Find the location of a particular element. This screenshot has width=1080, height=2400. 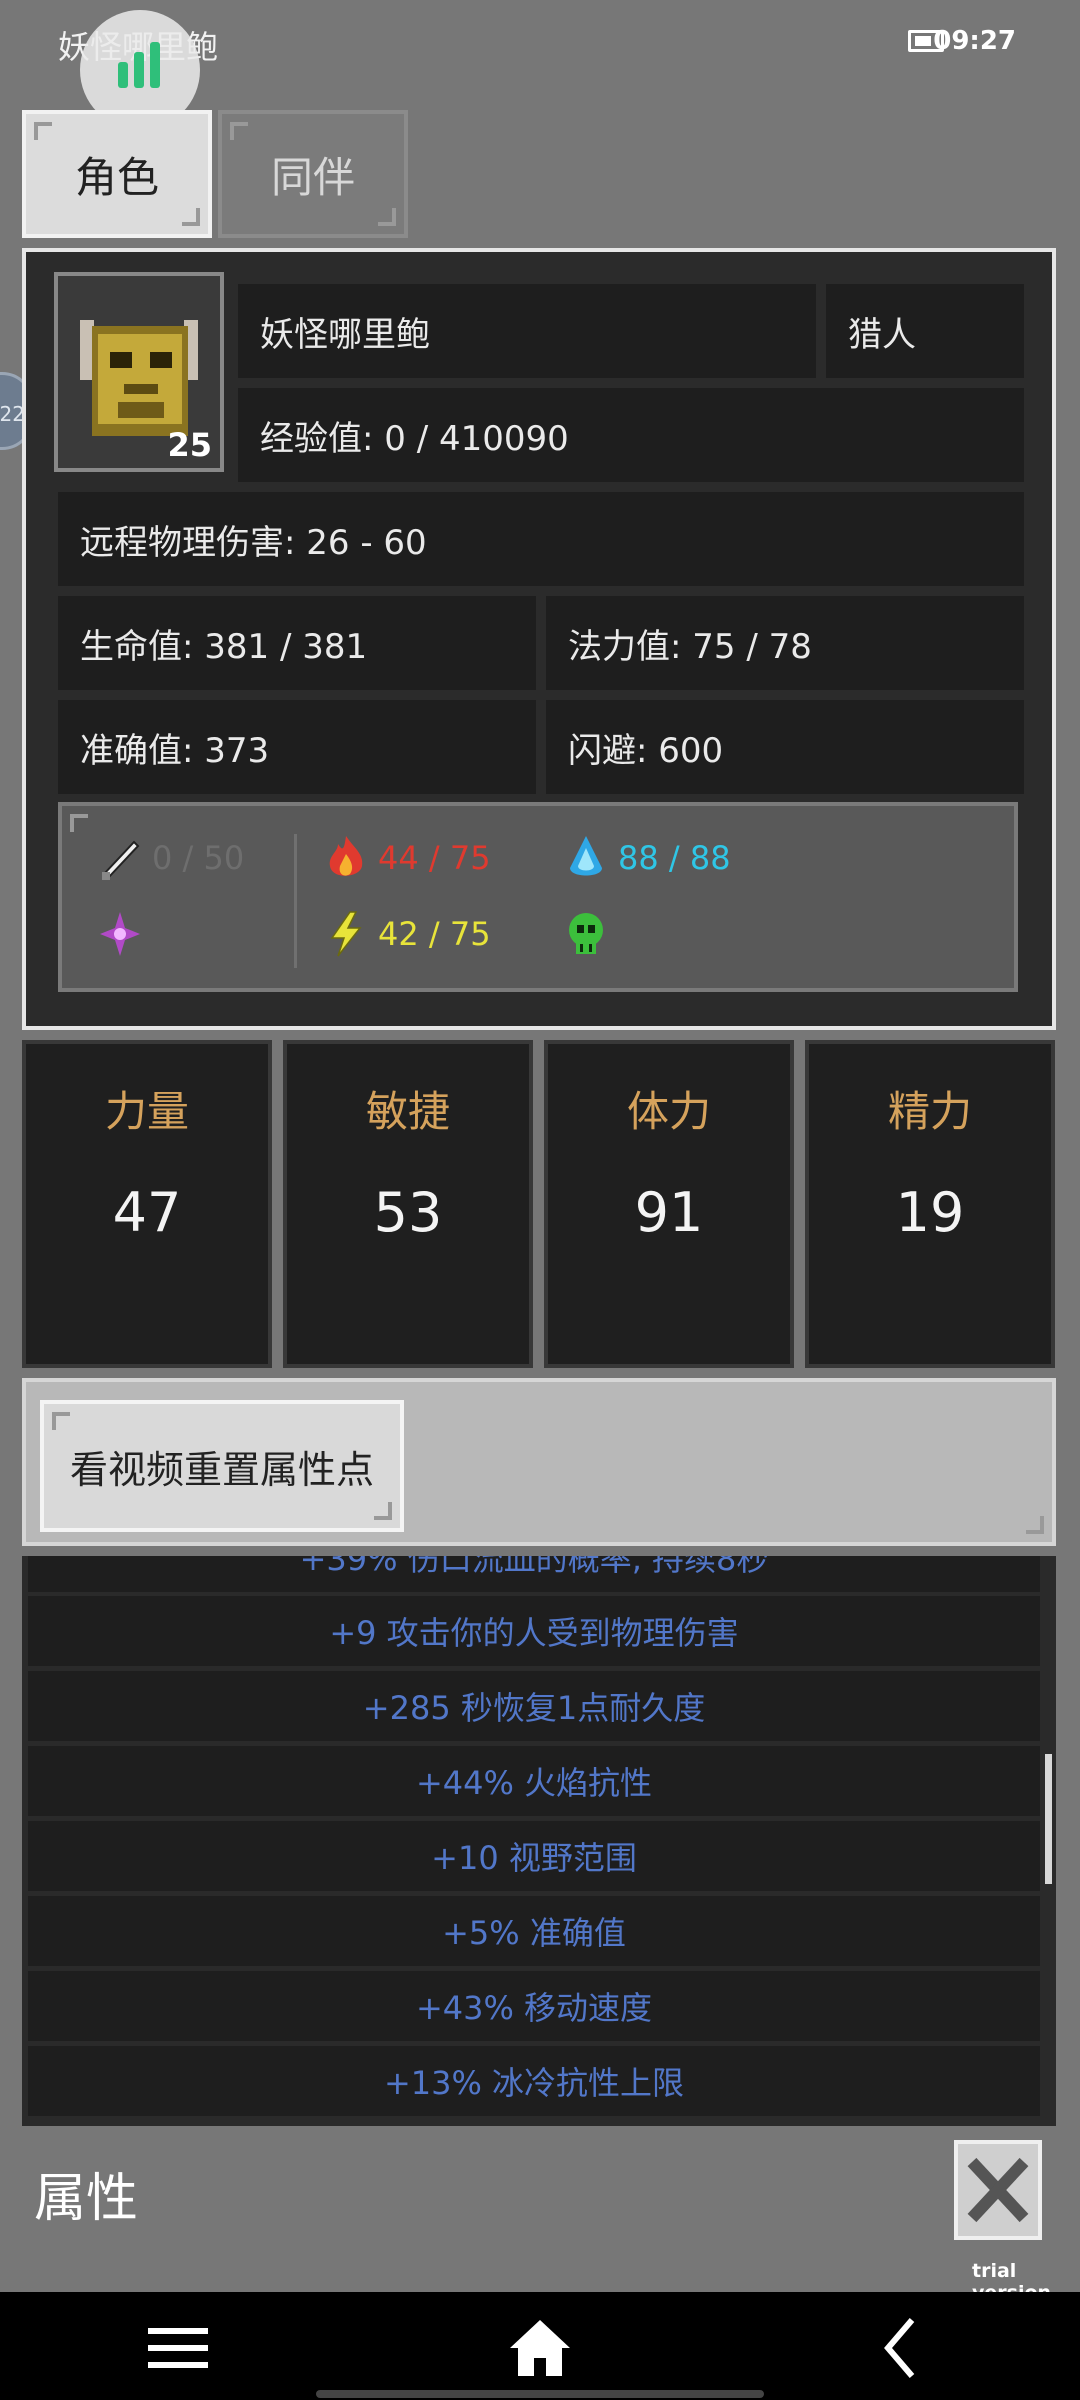

list-item: +285 秒恢复1点耐久度 is located at coordinates (534, 1706).